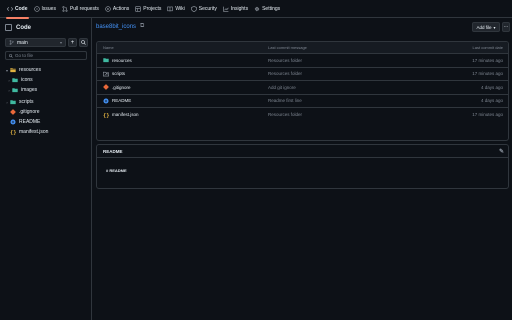 This screenshot has width=512, height=320. I want to click on play-icon, so click(108, 8).